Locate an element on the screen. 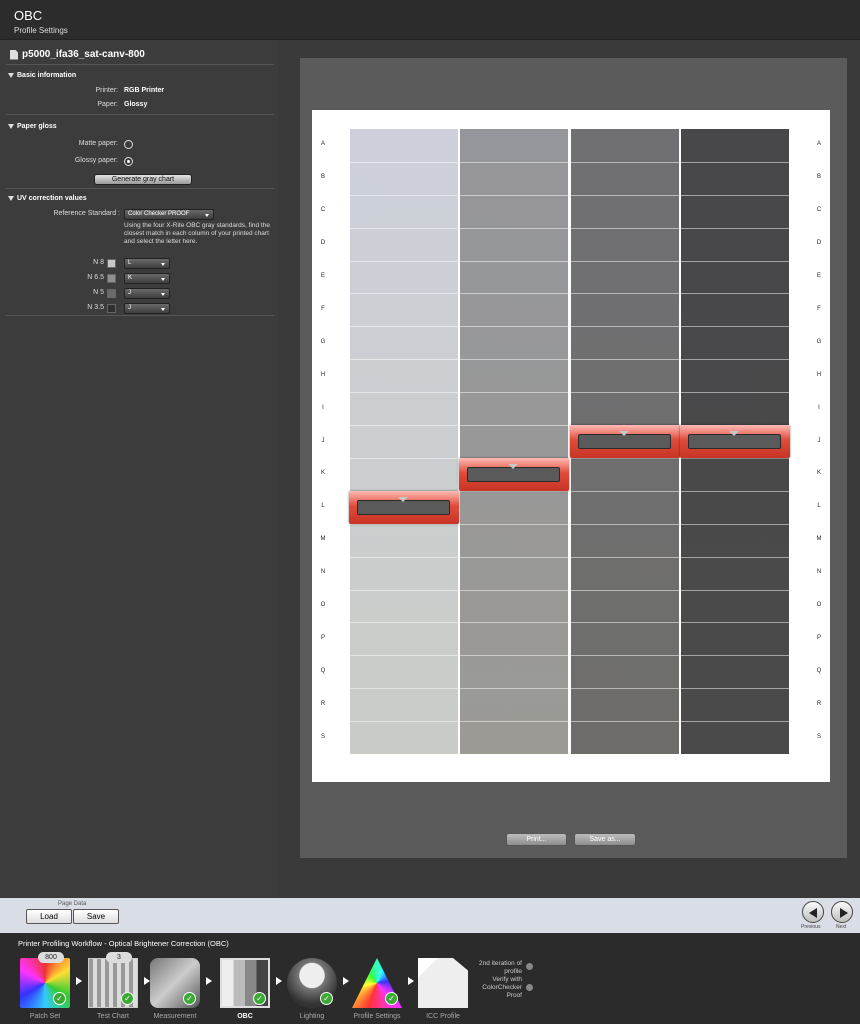 The image size is (860, 1024). workflow-step-label: Test Chart is located at coordinates (113, 1016).